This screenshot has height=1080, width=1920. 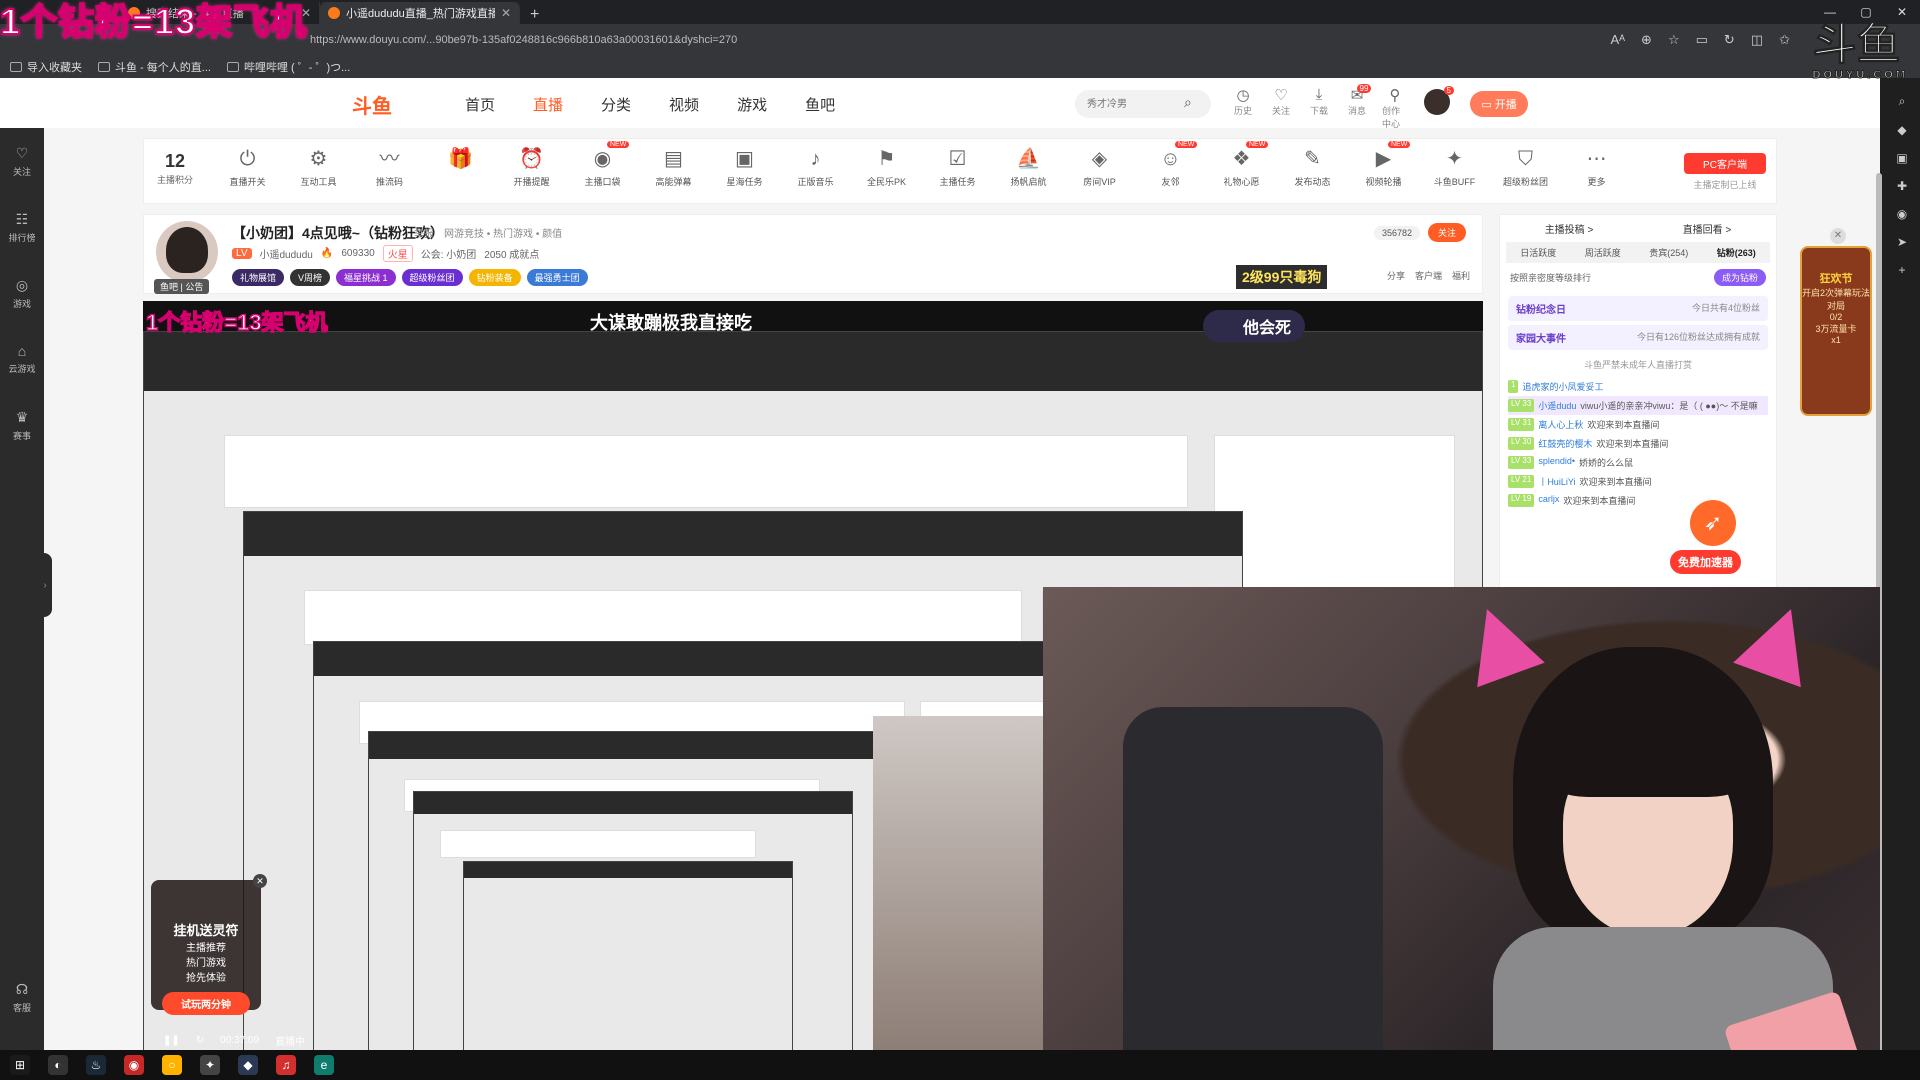 What do you see at coordinates (957, 167) in the screenshot?
I see `toolbar-item: ☑ 主播任务` at bounding box center [957, 167].